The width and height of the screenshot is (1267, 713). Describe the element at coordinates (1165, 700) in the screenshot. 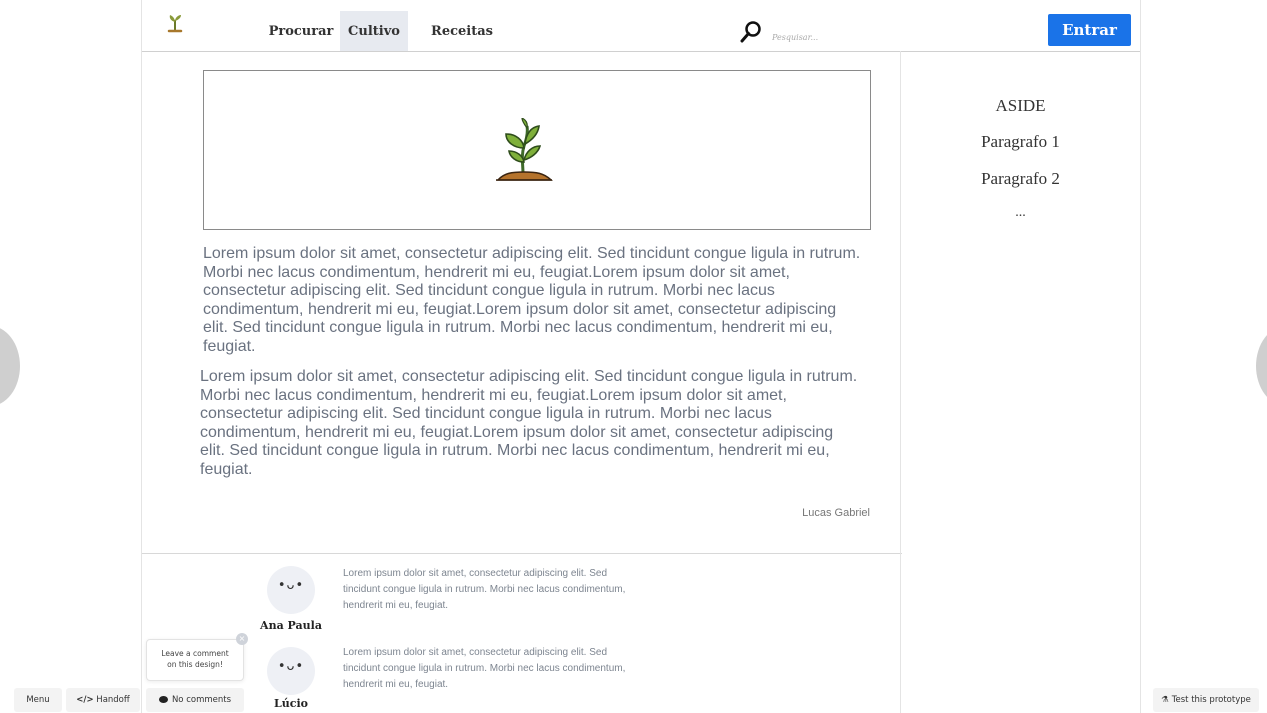

I see `flask-icon: ⚗` at that location.